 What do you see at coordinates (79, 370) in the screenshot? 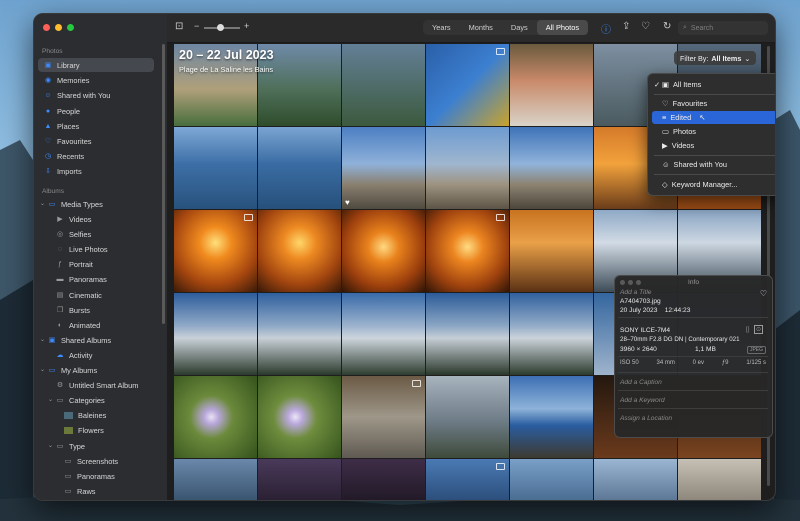
I see `sidebar-item-label: My Albums` at bounding box center [79, 370].